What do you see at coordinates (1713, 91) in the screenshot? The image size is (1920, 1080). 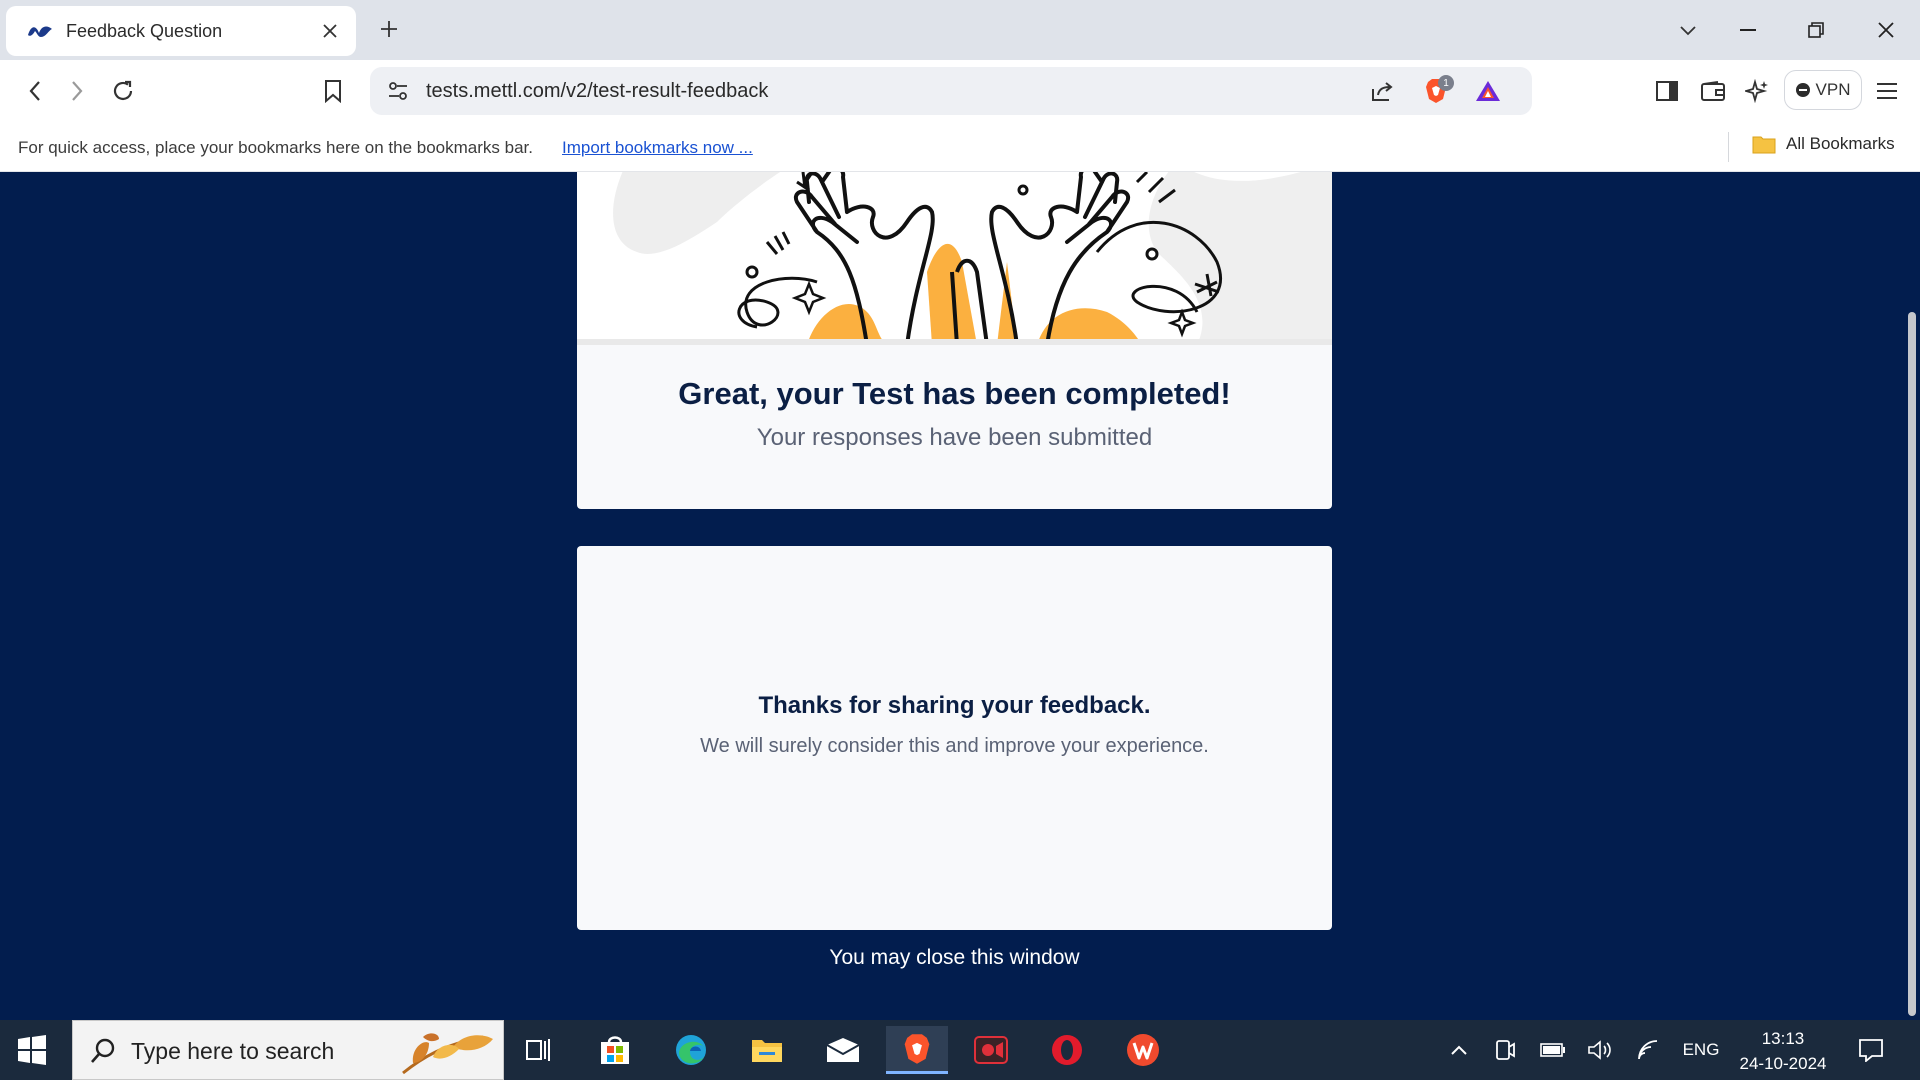 I see `wallet-icon` at bounding box center [1713, 91].